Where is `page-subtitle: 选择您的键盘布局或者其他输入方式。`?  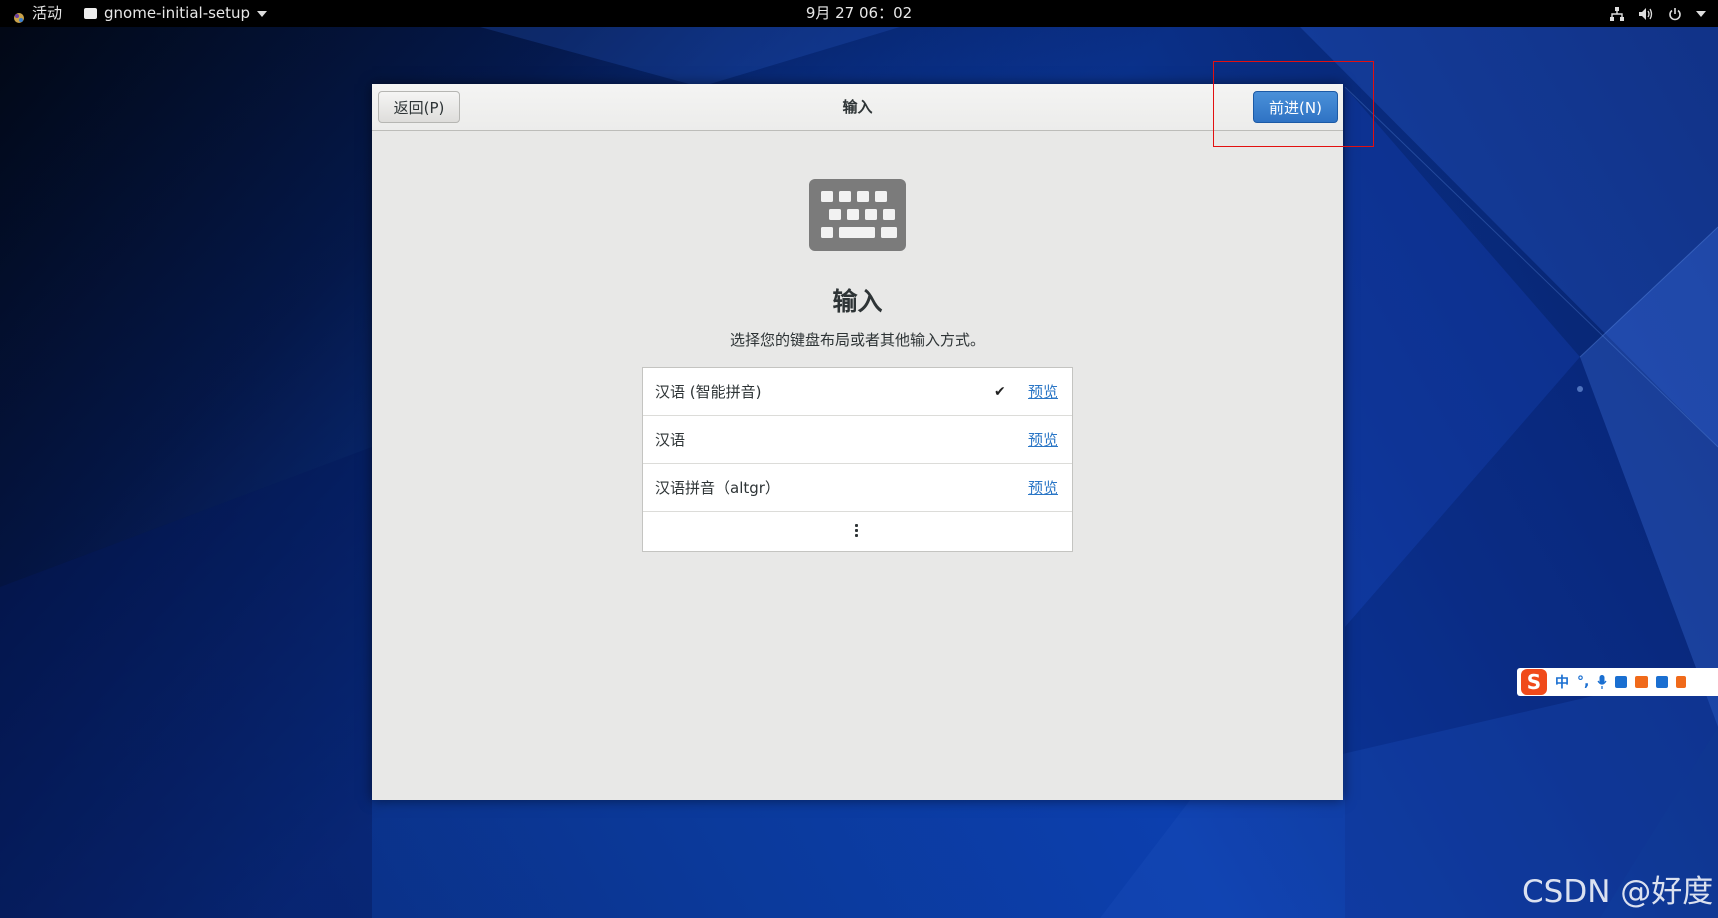 page-subtitle: 选择您的键盘布局或者其他输入方式。 is located at coordinates (857, 340).